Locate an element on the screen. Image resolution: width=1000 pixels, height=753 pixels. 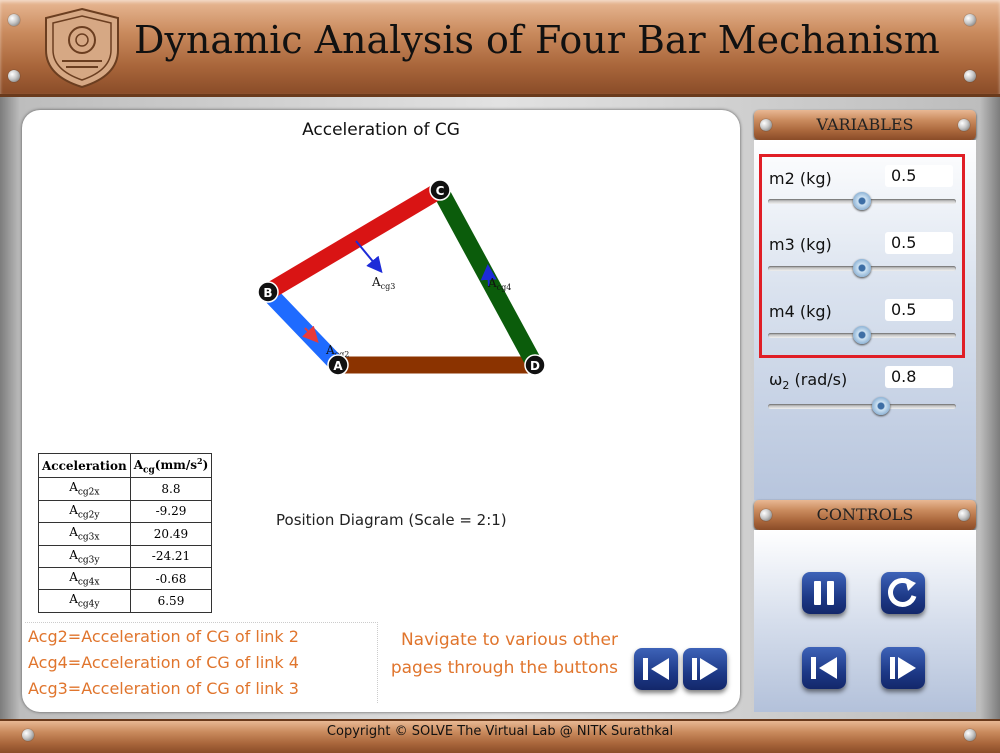
pause-icon is located at coordinates (824, 593).